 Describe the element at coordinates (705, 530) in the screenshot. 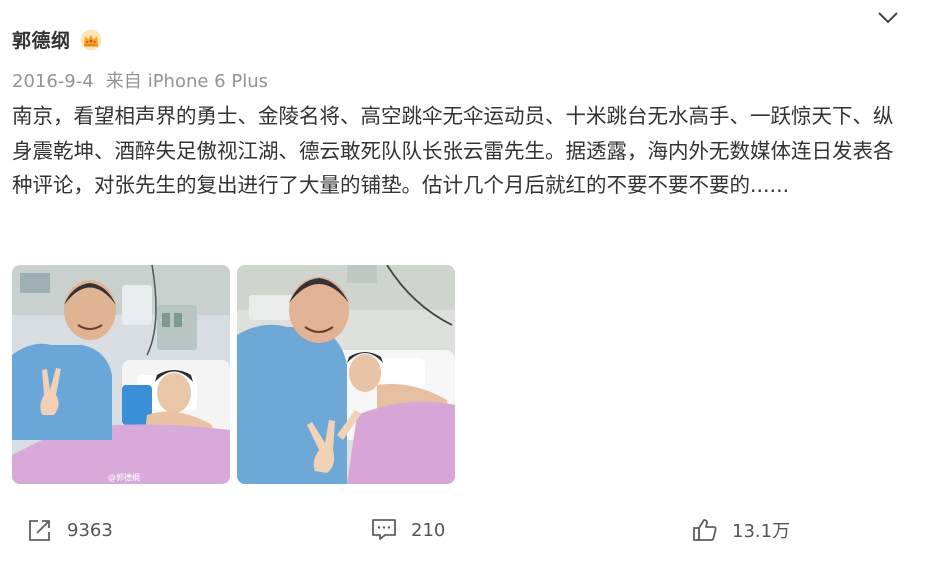

I see `thumbs-up-icon` at that location.